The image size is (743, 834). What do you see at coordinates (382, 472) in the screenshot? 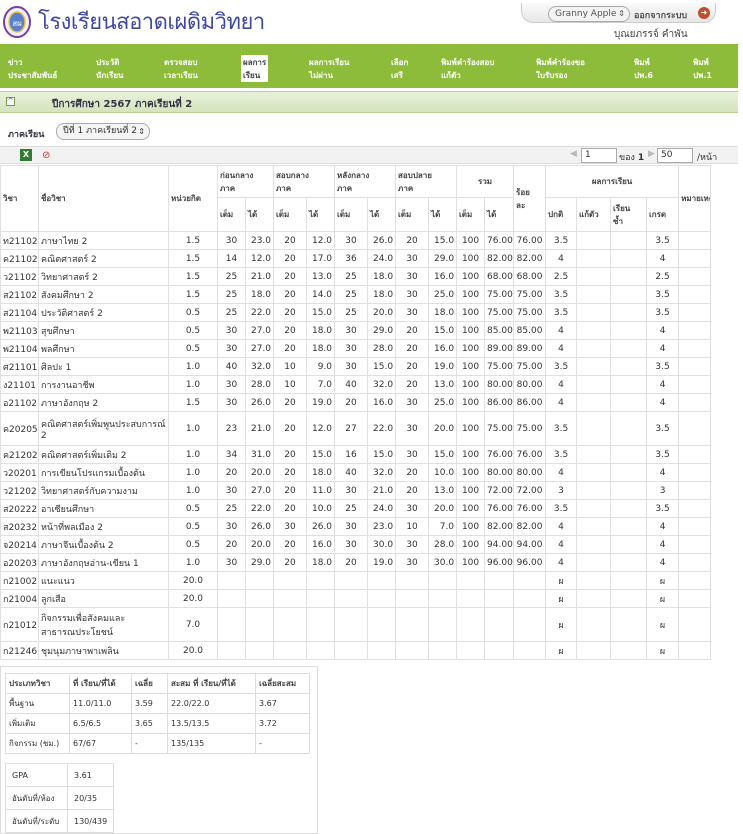
I see `table-cell: 32.0` at bounding box center [382, 472].